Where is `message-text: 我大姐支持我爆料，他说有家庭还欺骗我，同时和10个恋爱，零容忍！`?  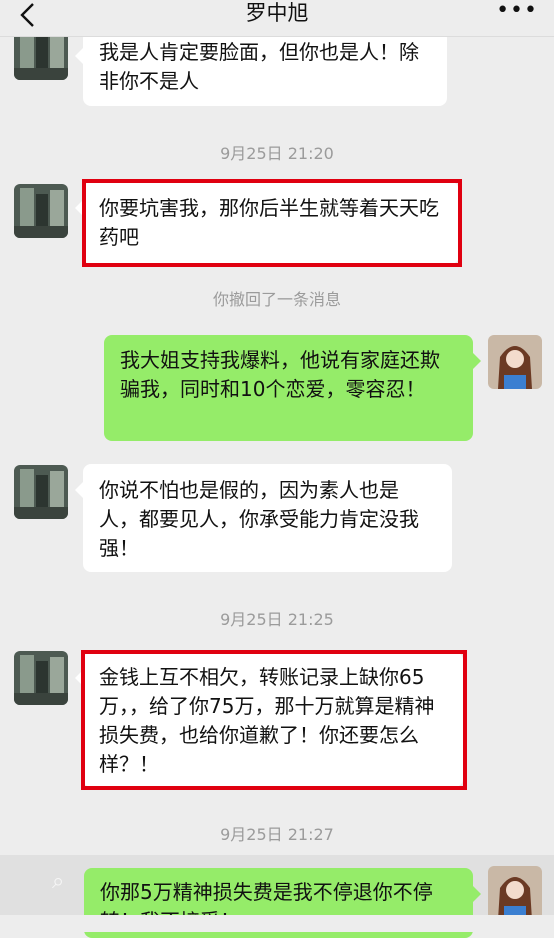 message-text: 我大姐支持我爆料，他说有家庭还欺骗我，同时和10个恋爱，零容忍！ is located at coordinates (280, 374).